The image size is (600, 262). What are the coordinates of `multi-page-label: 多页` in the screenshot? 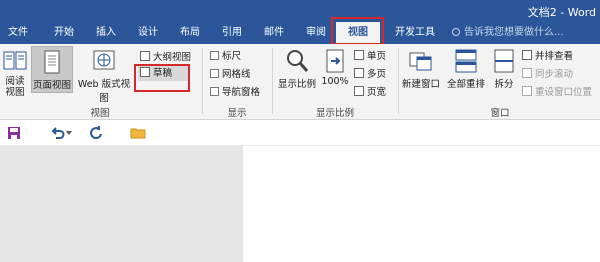 It's located at (377, 74).